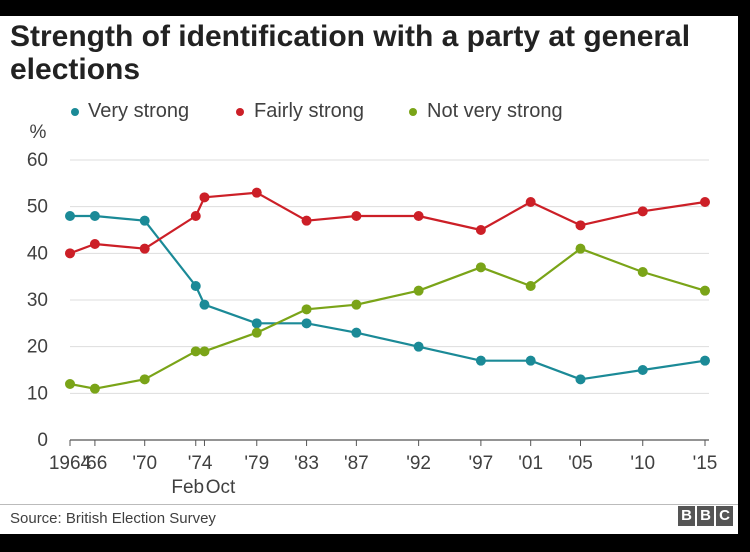  Describe the element at coordinates (38, 132) in the screenshot. I see `y-axis-unit-label: %` at that location.